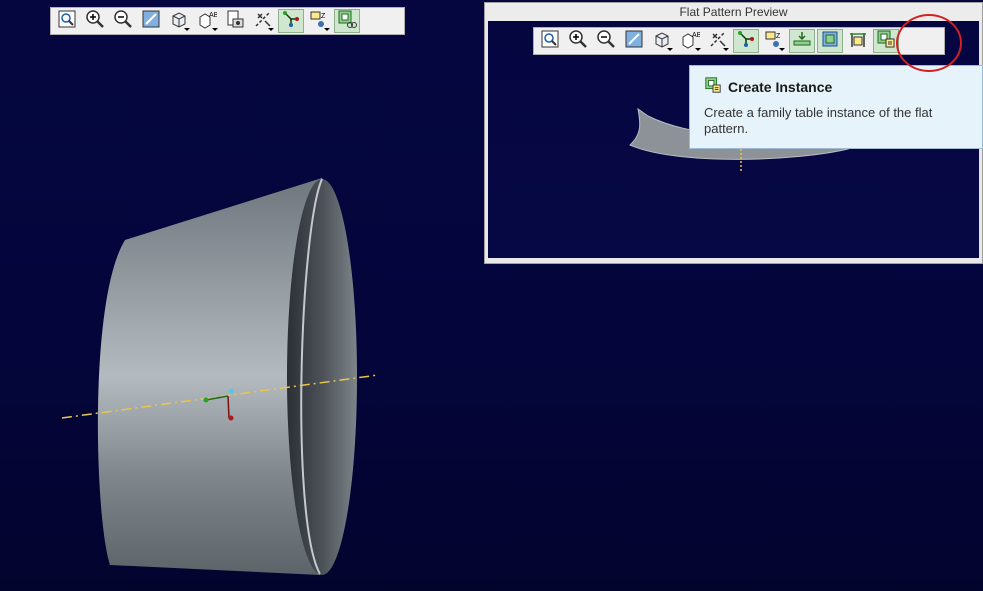 The height and width of the screenshot is (591, 983). Describe the element at coordinates (929, 43) in the screenshot. I see `highlight-circle` at that location.